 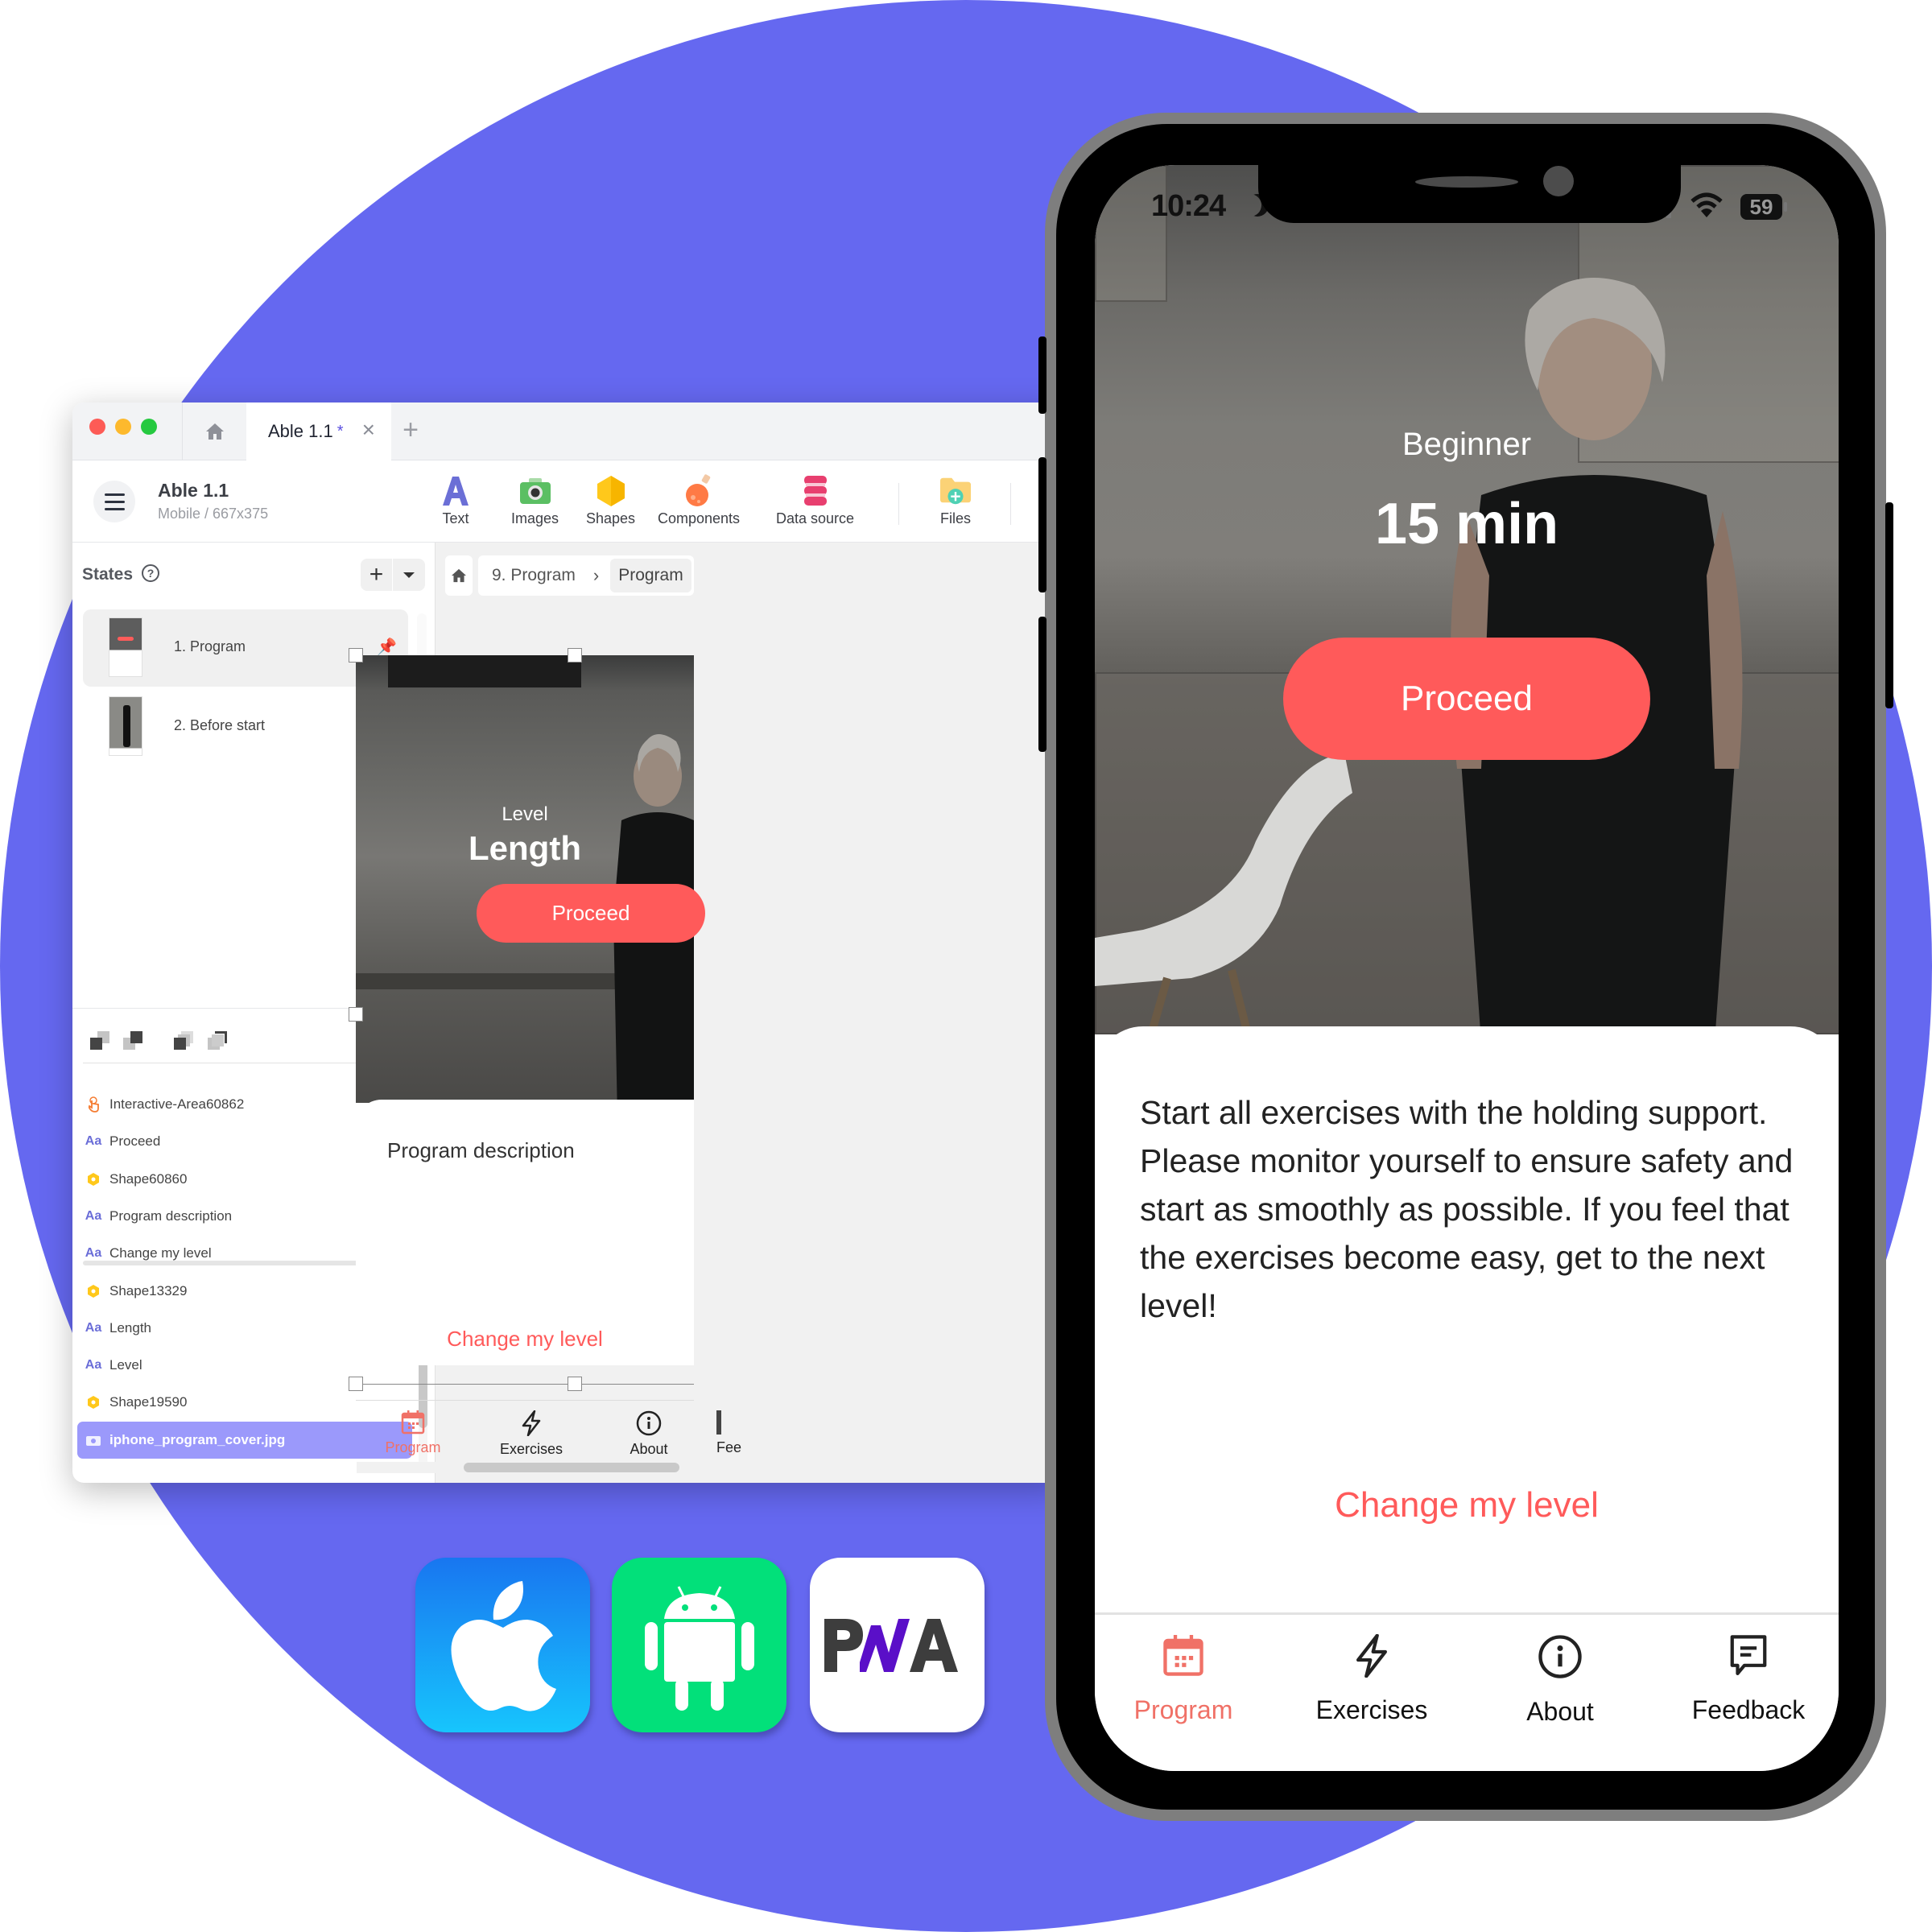 I want to click on home-tab, so click(x=214, y=431).